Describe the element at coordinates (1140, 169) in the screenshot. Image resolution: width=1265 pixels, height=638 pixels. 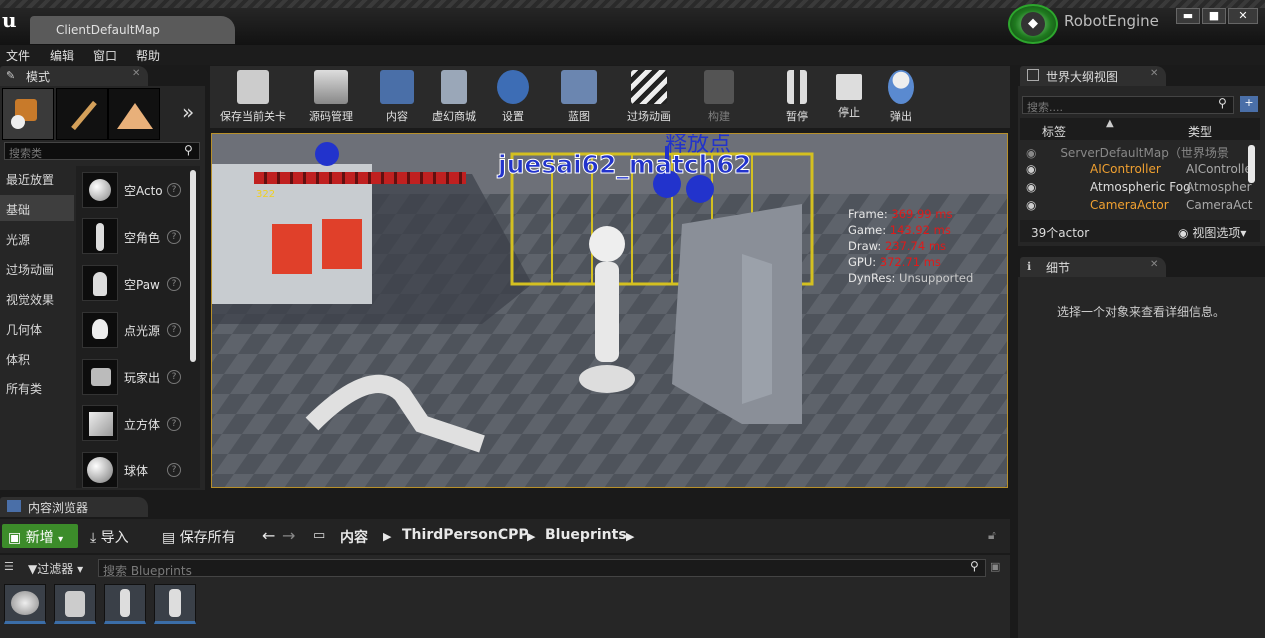
I see `outliner-row: ◉ AIController AIControlle` at that location.